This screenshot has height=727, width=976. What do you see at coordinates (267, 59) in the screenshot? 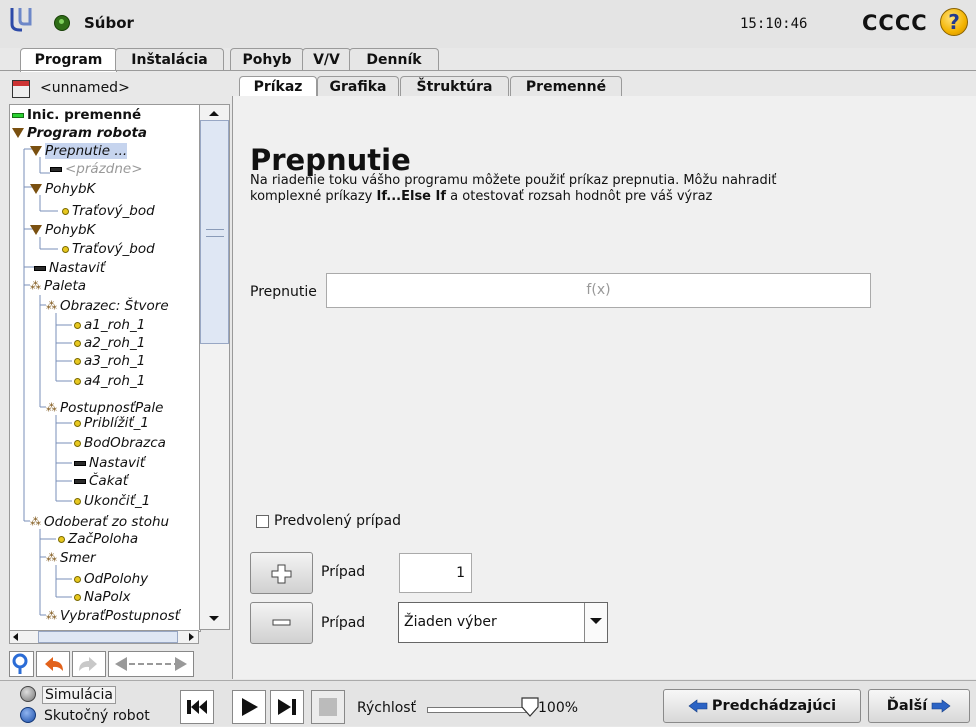
I see `tab-move: Pohyb` at bounding box center [267, 59].